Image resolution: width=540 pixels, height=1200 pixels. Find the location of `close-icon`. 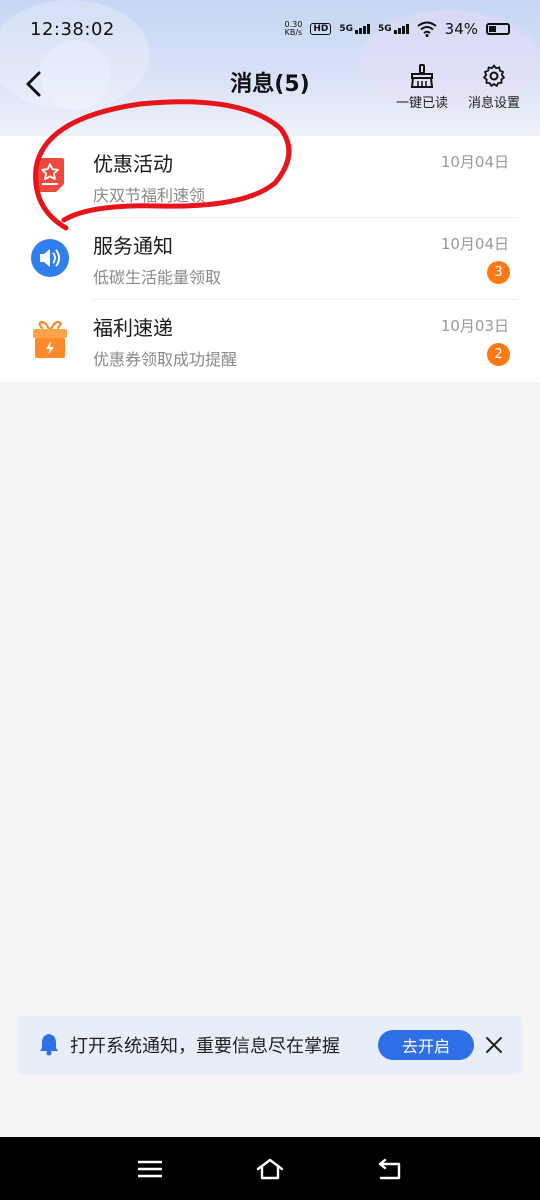

close-icon is located at coordinates (494, 1045).